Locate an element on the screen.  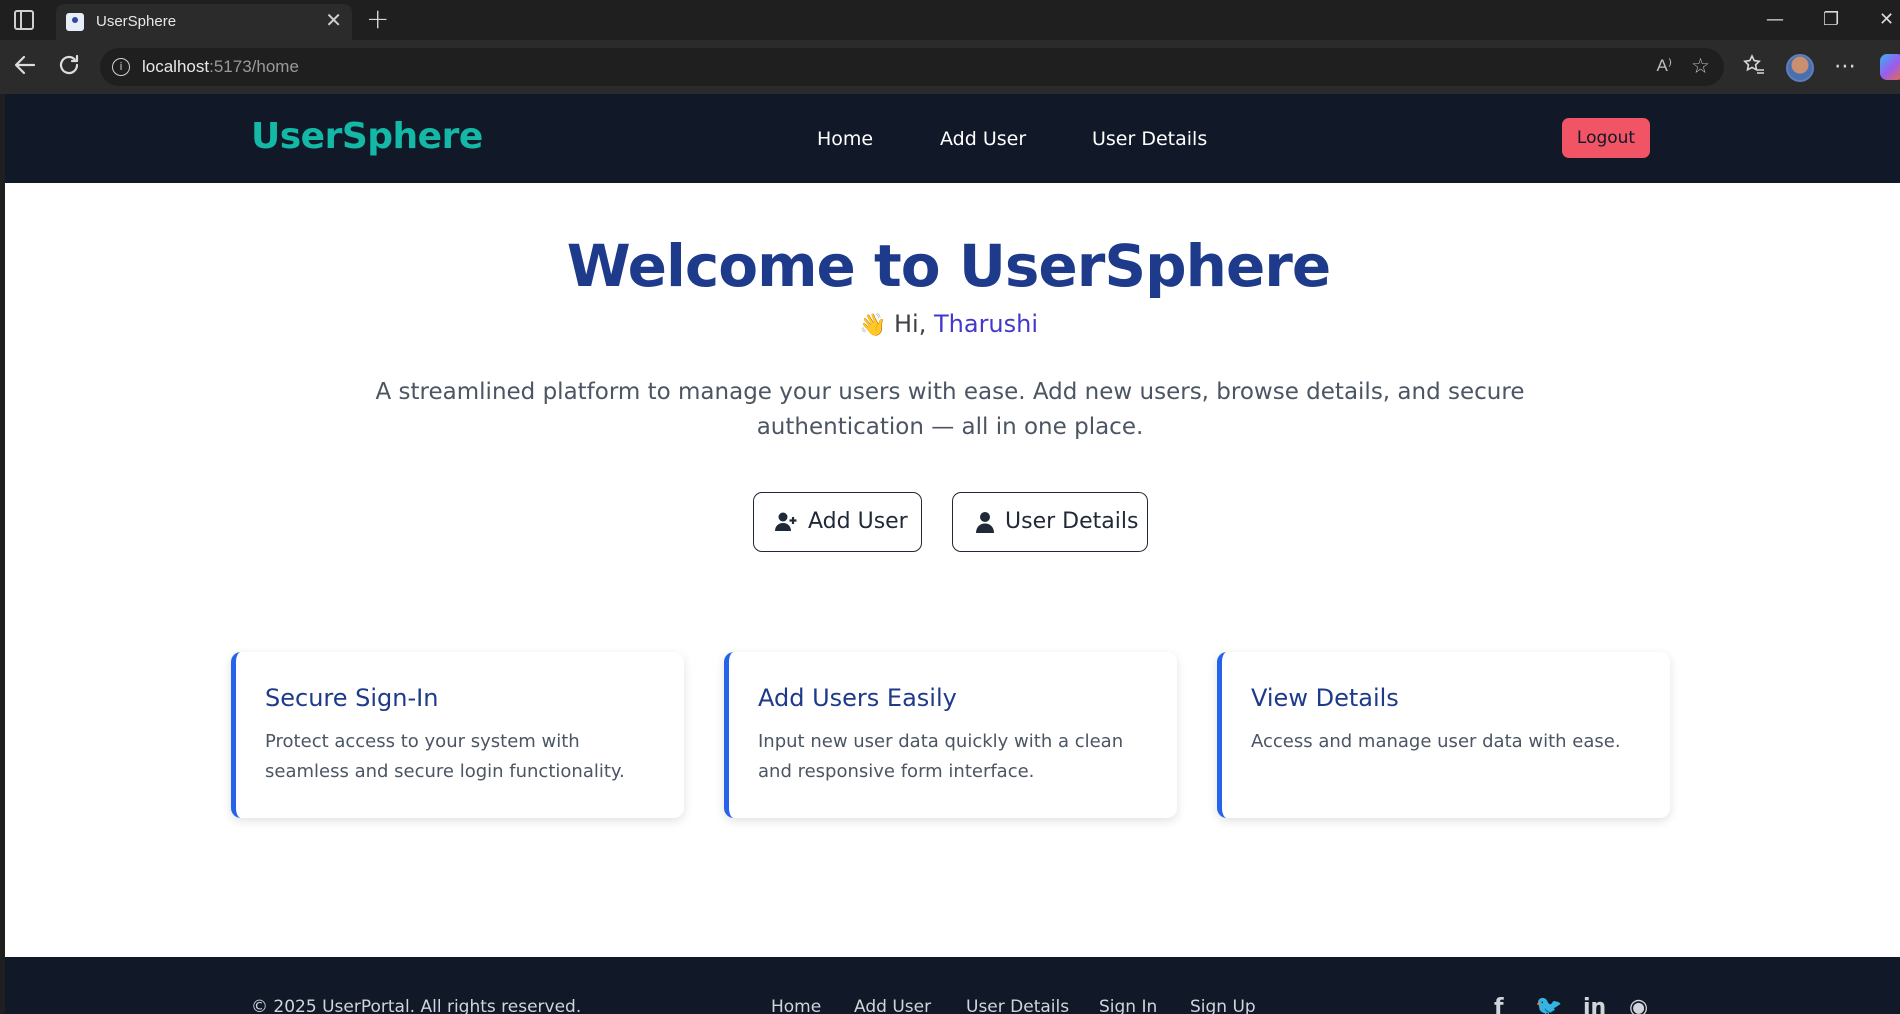
page-title: Welcome to UserSphere is located at coordinates (949, 266).